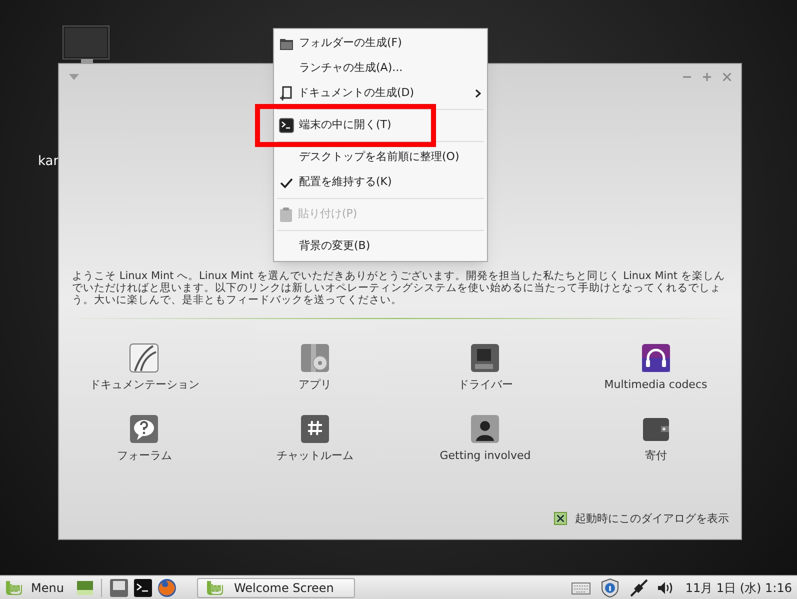 The image size is (797, 599). What do you see at coordinates (380, 157) in the screenshot?
I see `menu-item: デスクトップを名前順に整理(O)` at bounding box center [380, 157].